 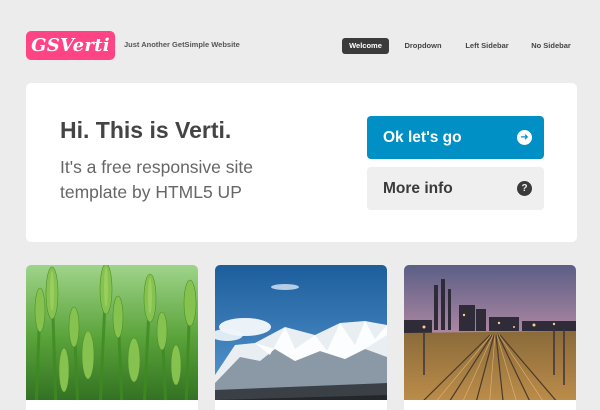 What do you see at coordinates (423, 46) in the screenshot?
I see `nav-item-dropdown: Dropdown` at bounding box center [423, 46].